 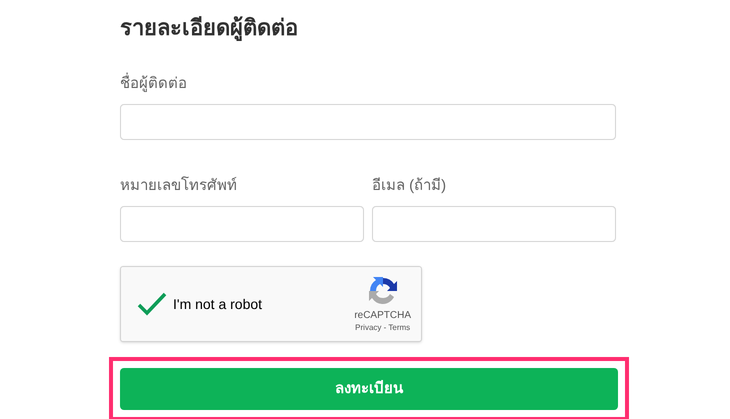 What do you see at coordinates (217, 304) in the screenshot?
I see `captcha-label: I'm not a robot` at bounding box center [217, 304].